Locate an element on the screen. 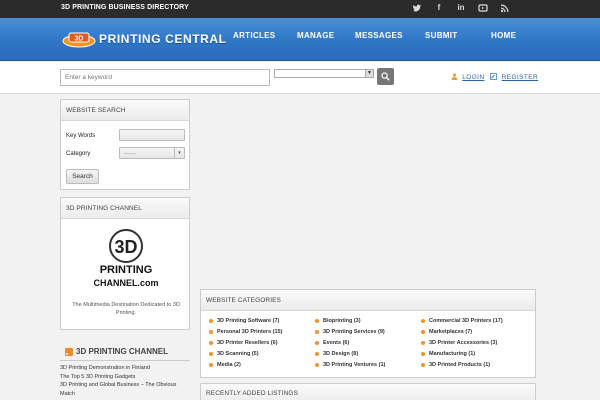 This screenshot has height=400, width=600. category-link: 3D Printing Software (7) is located at coordinates (243, 321).